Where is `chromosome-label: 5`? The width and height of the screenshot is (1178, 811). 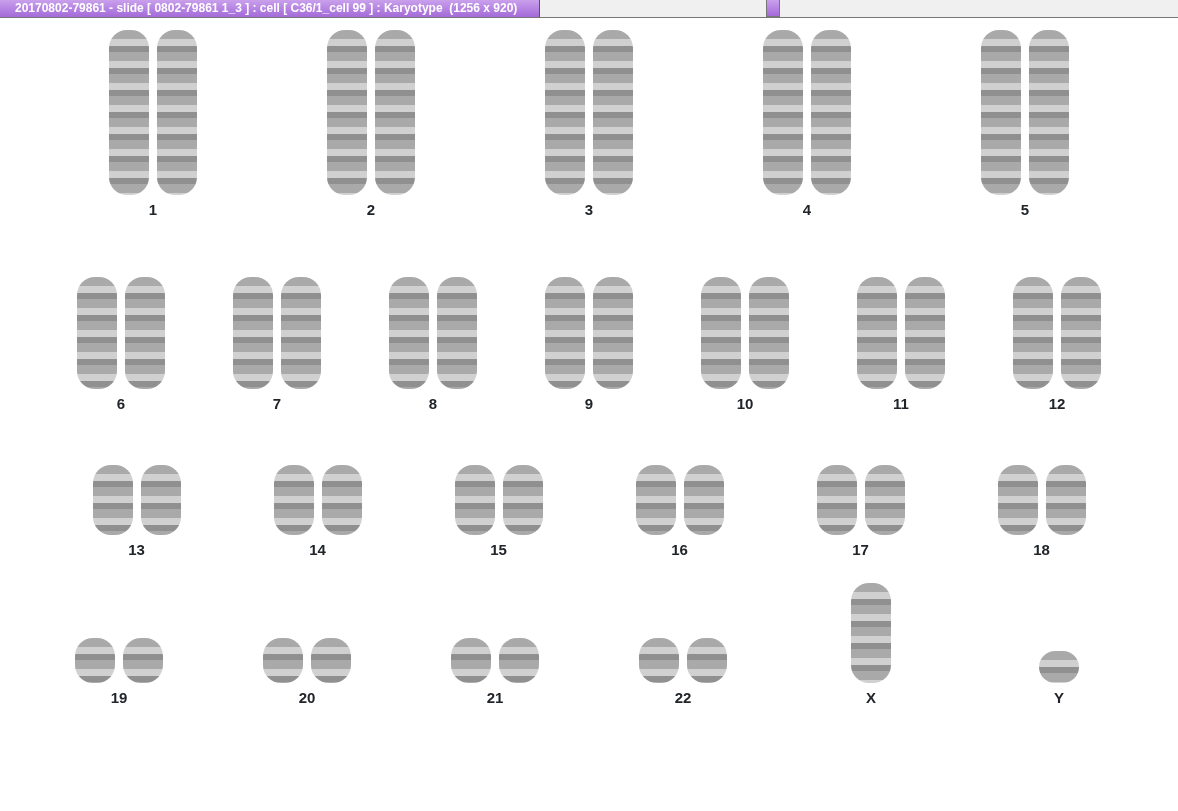 chromosome-label: 5 is located at coordinates (1025, 210).